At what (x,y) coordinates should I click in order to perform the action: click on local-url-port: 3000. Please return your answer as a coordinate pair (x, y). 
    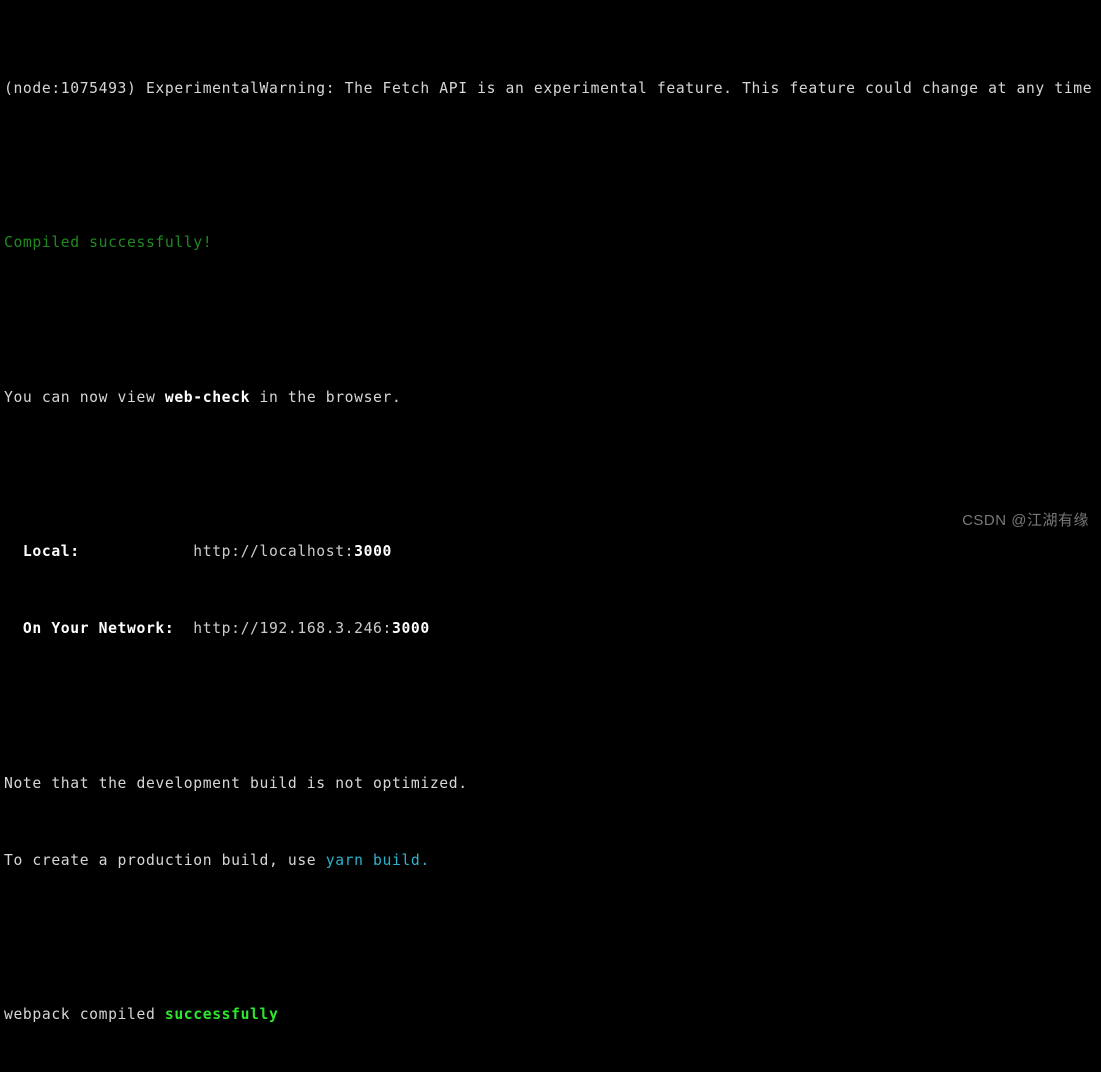
    Looking at the image, I should click on (373, 551).